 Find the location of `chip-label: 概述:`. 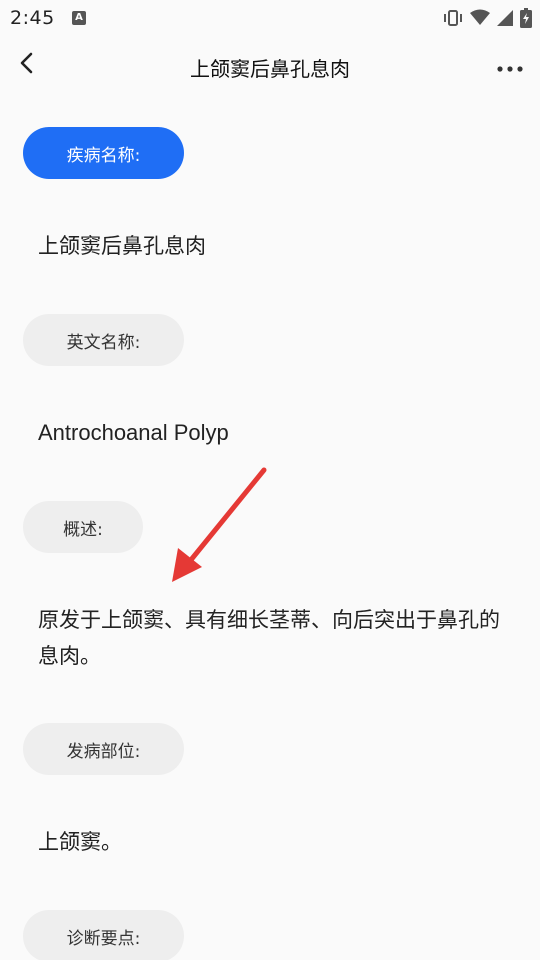

chip-label: 概述: is located at coordinates (83, 529).